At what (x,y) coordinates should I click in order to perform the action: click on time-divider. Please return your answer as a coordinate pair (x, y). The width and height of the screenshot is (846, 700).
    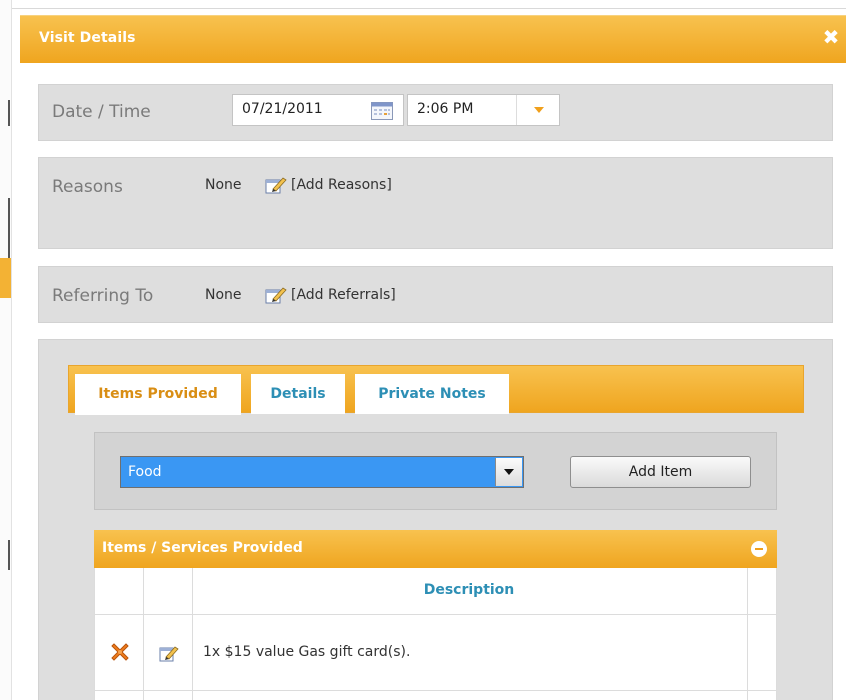
    Looking at the image, I should click on (516, 110).